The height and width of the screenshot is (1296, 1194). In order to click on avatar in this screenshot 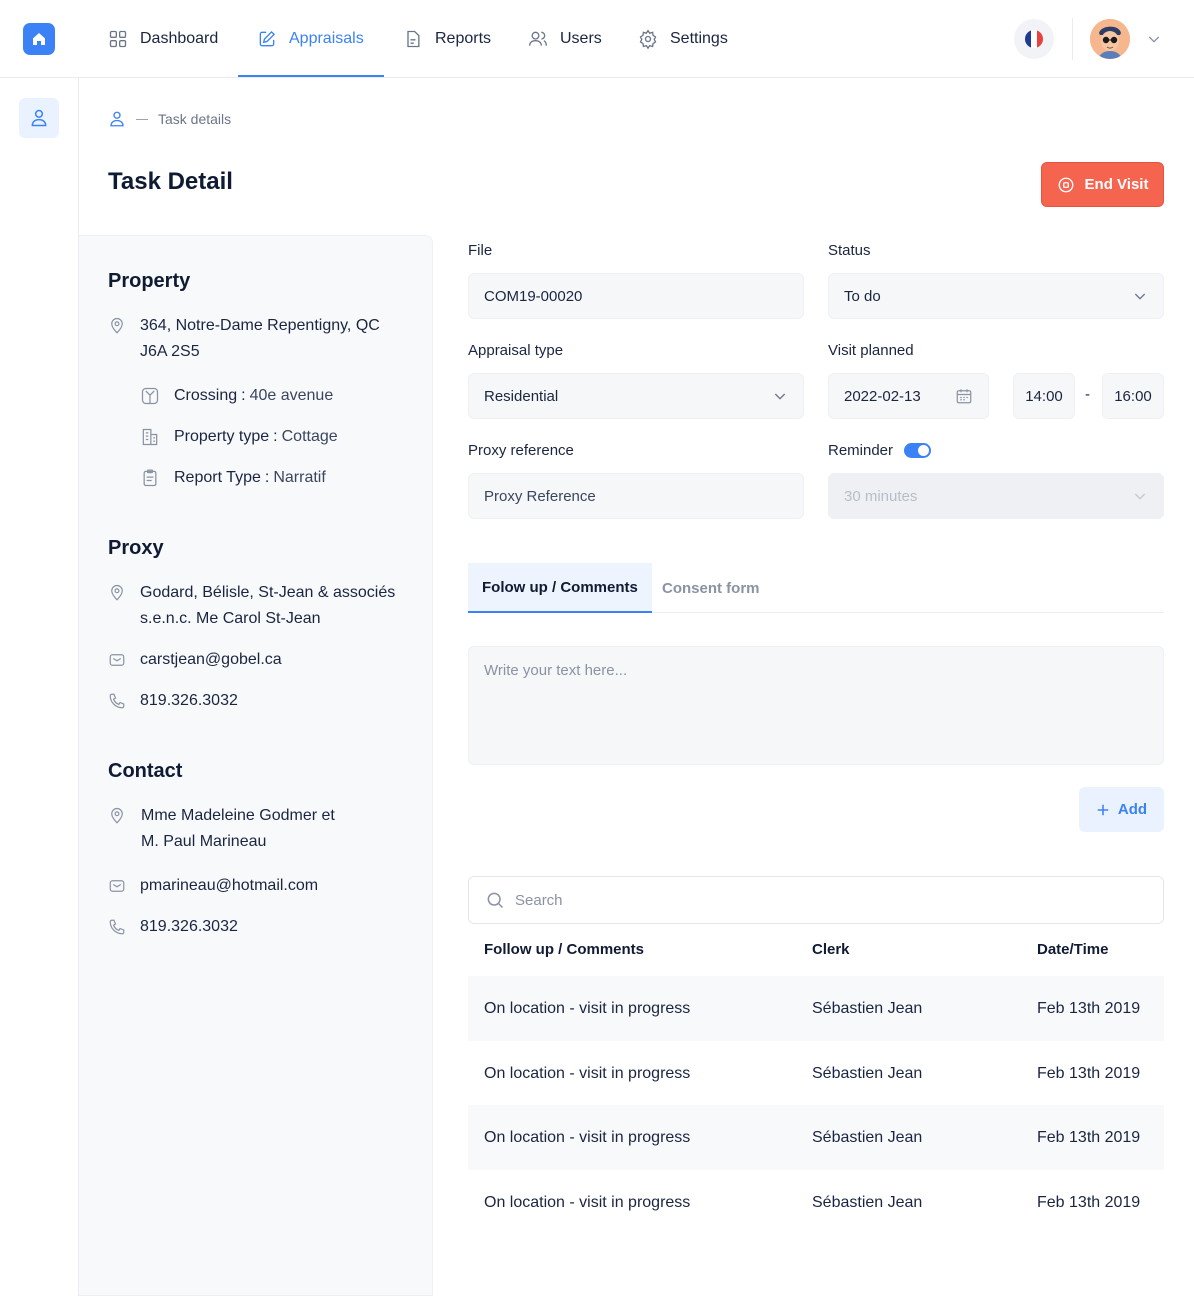, I will do `click(1110, 39)`.